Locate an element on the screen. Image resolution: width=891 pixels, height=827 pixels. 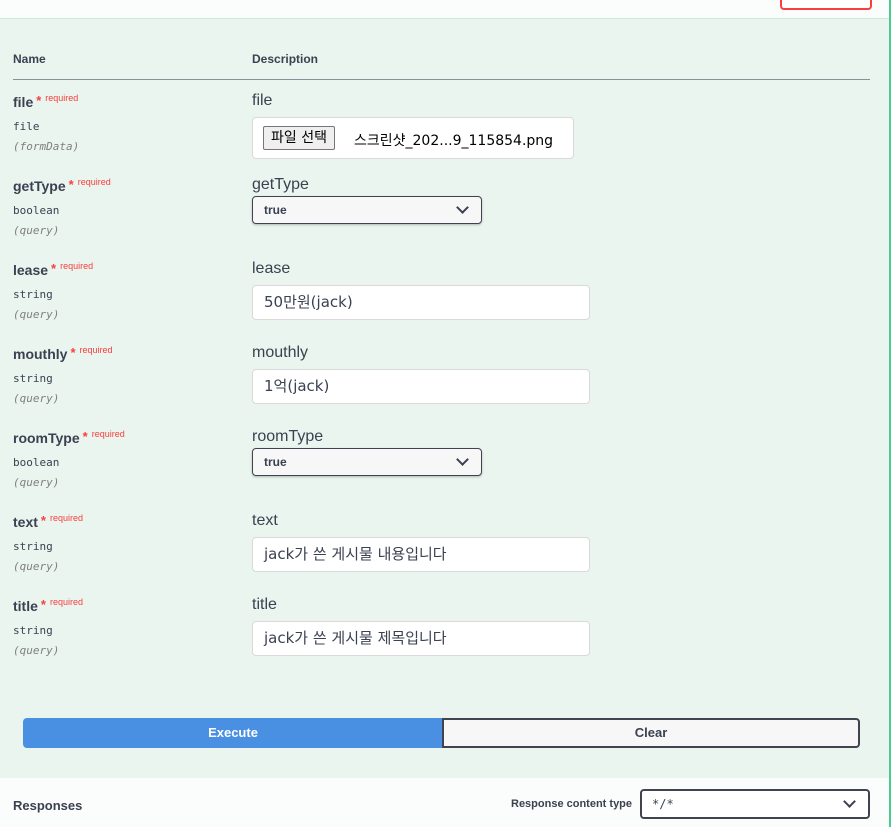
response-content-type-value: */* is located at coordinates (663, 804).